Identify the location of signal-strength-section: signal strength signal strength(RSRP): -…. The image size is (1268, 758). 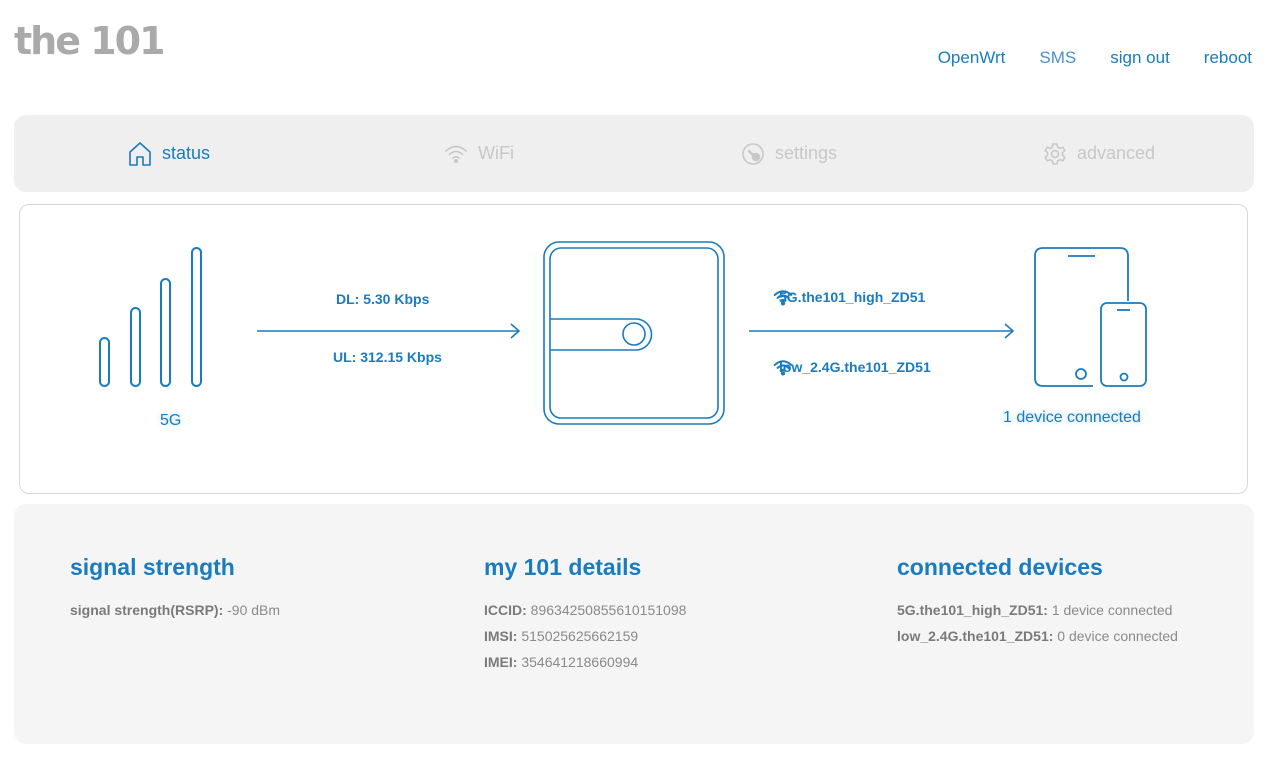
(175, 588).